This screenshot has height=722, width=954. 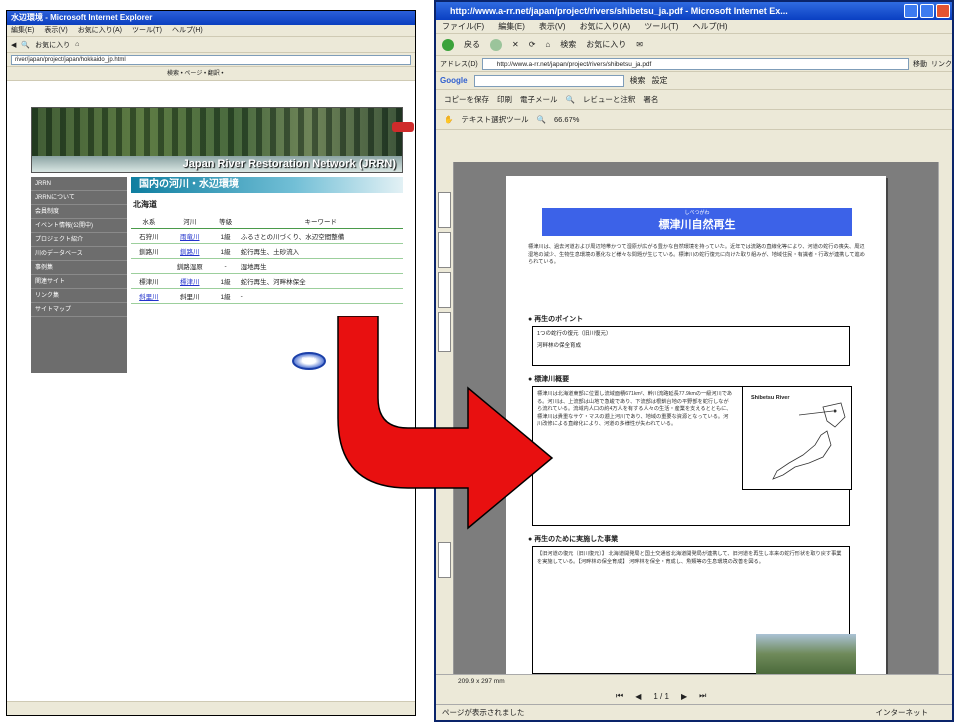 I want to click on pdf-toolbar: コピーを保存 印刷 電子メール 🔍 レビューと注釈 署名, so click(x=694, y=100).